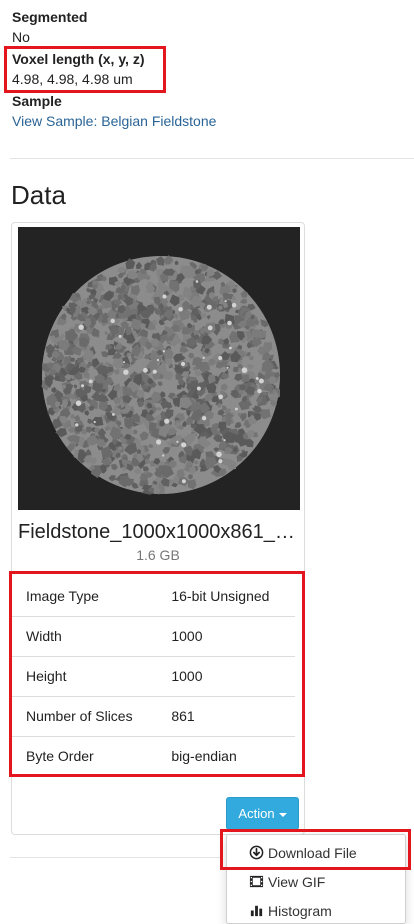 This screenshot has height=924, width=414. I want to click on action-button-label: Action, so click(256, 813).